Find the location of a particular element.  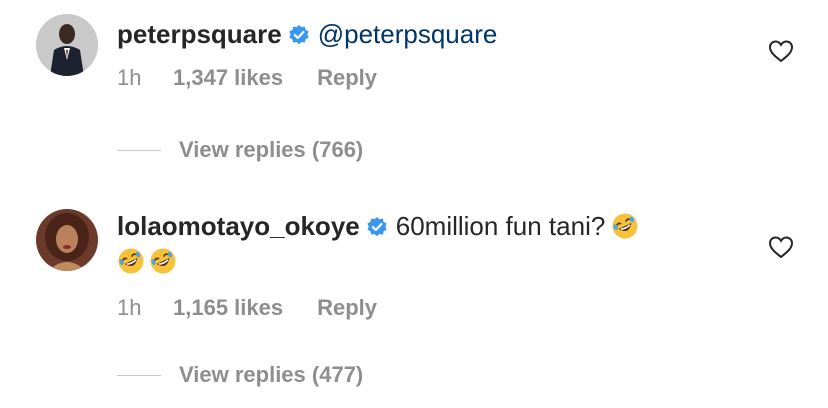

view-replies-button: View replies (766) is located at coordinates (240, 152).